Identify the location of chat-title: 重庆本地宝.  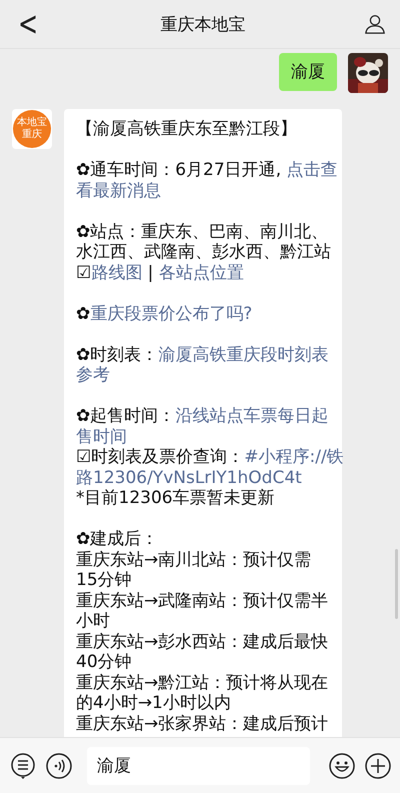
(203, 25).